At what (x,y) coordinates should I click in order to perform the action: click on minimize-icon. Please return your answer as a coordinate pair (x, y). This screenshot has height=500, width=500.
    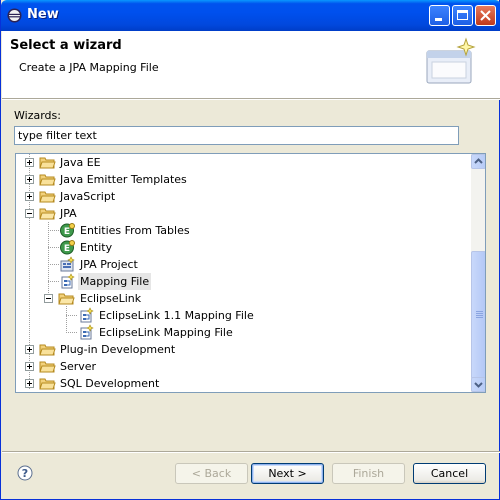
    Looking at the image, I should click on (438, 19).